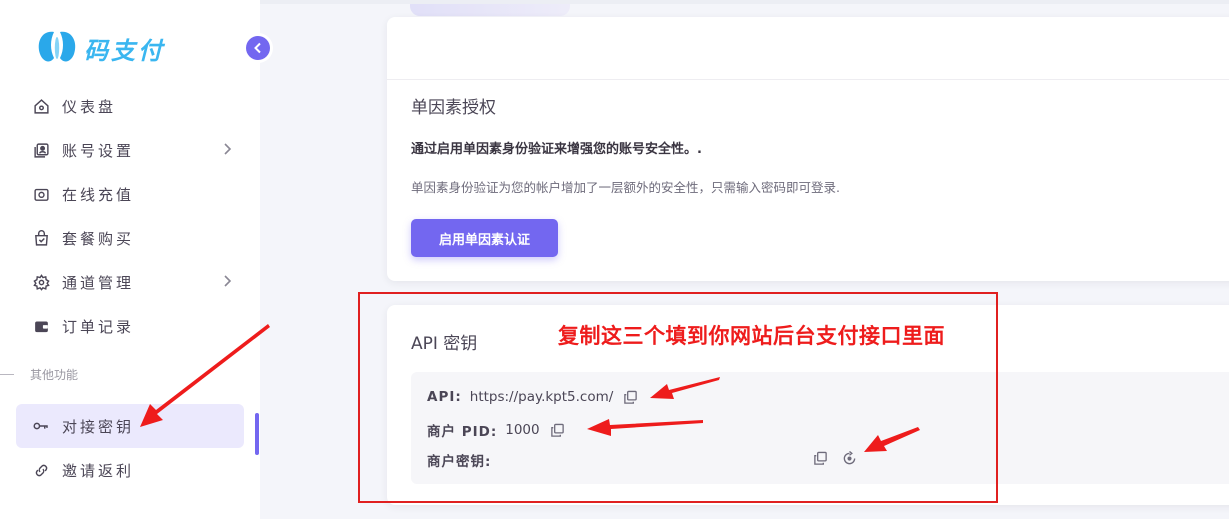 This screenshot has height=519, width=1229. What do you see at coordinates (98, 426) in the screenshot?
I see `sidebar-item-label: 对接密钥` at bounding box center [98, 426].